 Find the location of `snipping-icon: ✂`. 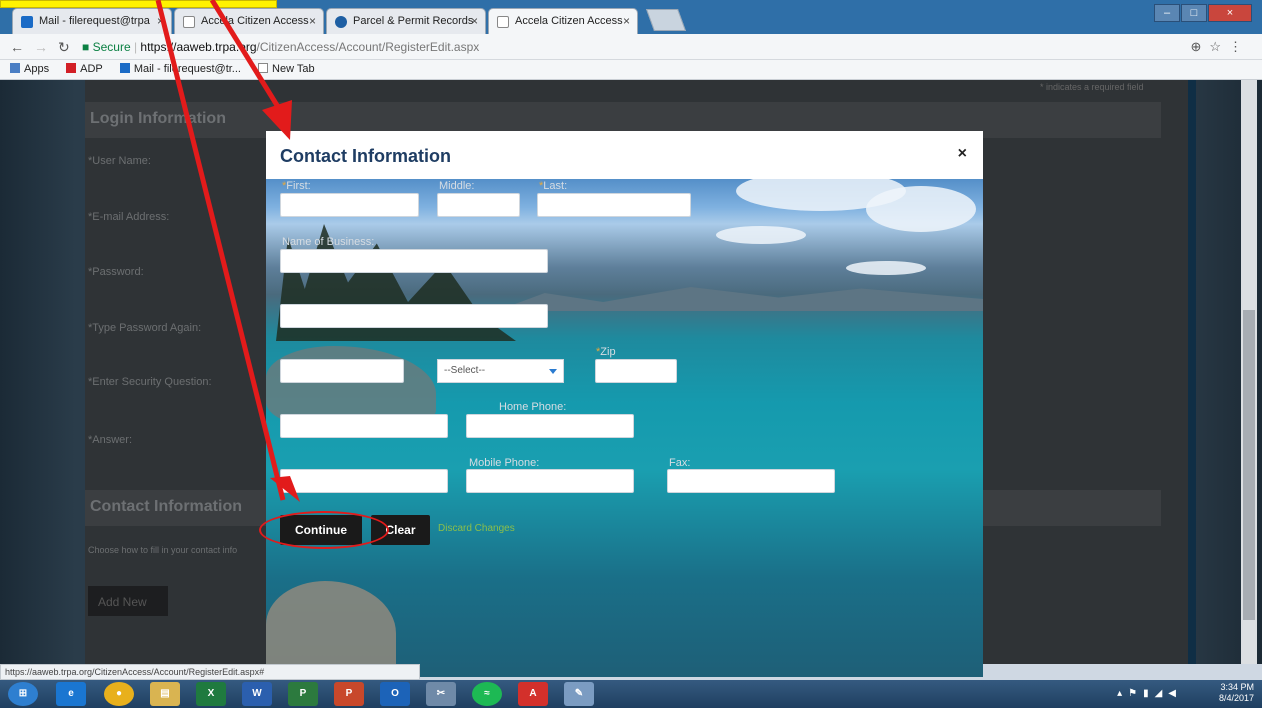

snipping-icon: ✂ is located at coordinates (441, 694).